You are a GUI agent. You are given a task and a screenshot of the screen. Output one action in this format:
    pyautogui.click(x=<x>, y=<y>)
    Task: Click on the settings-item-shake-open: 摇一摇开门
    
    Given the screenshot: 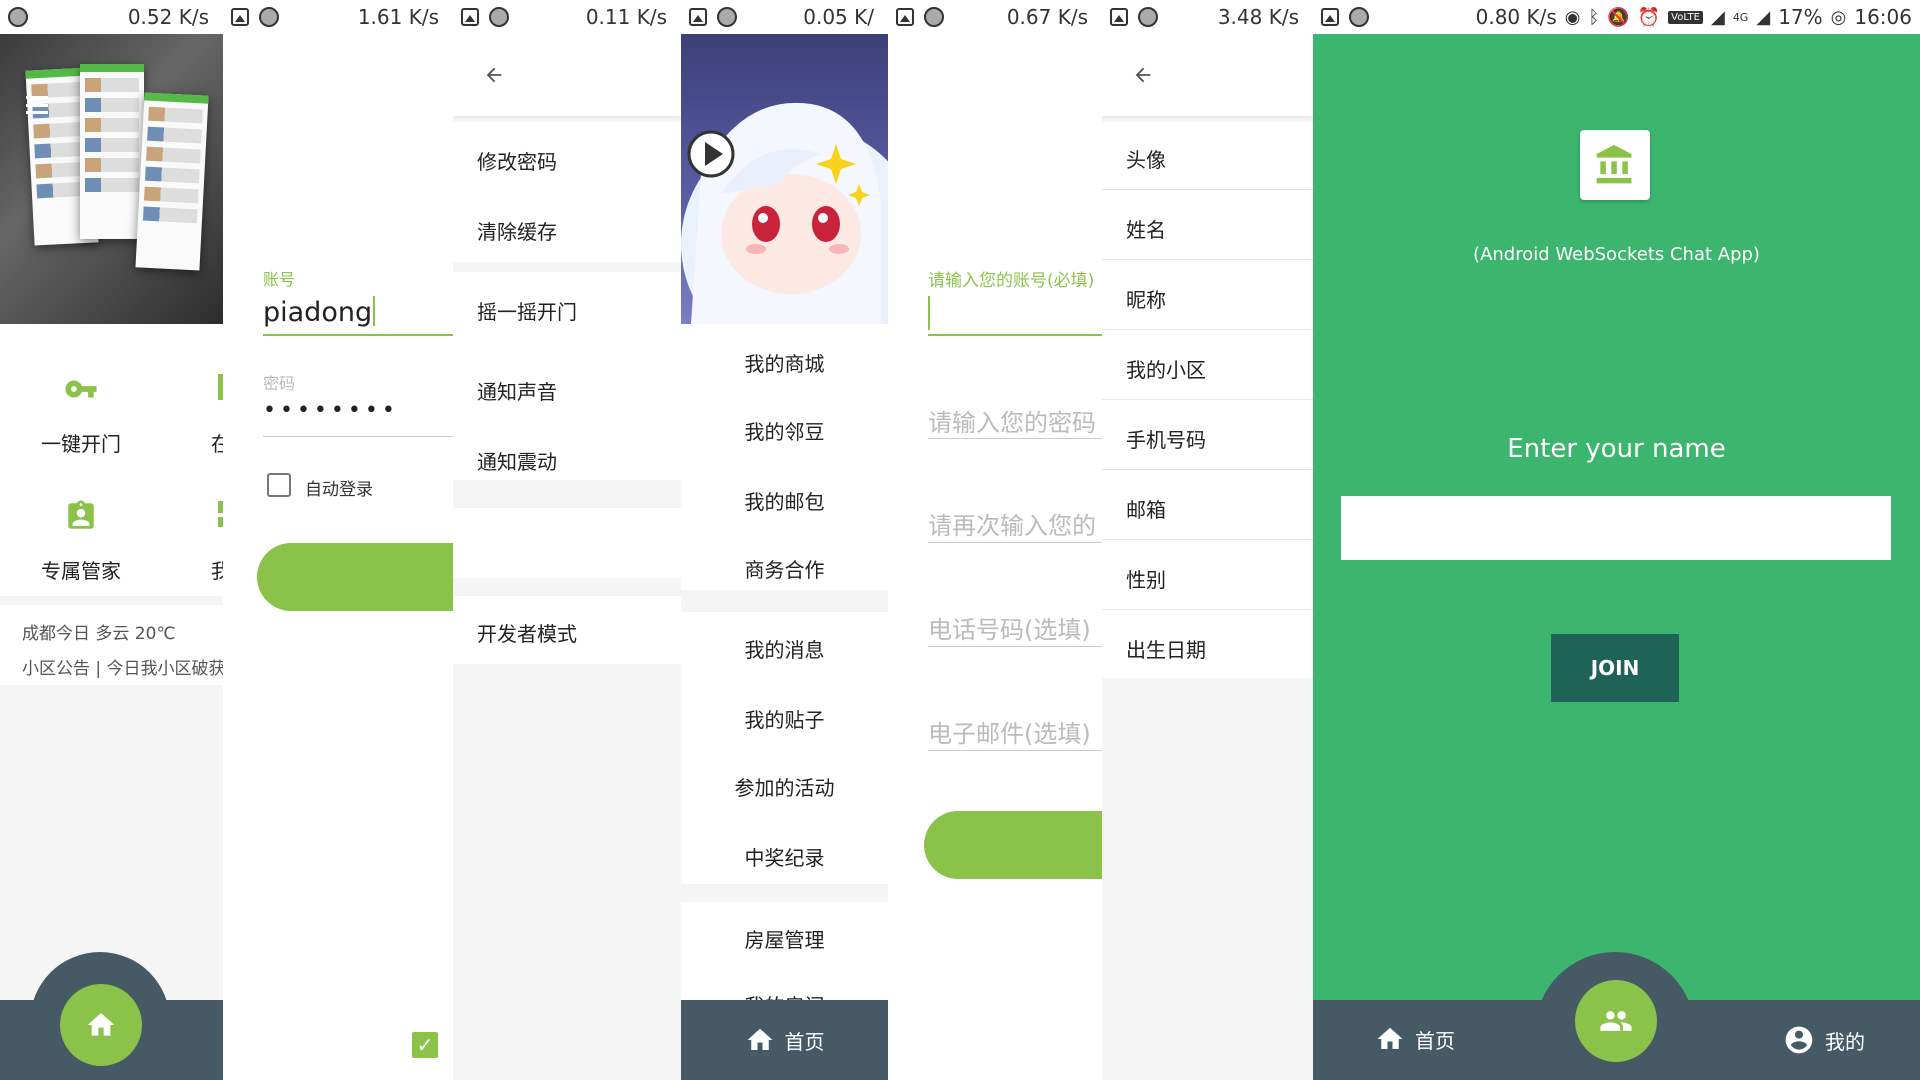 What is the action you would take?
    pyautogui.click(x=527, y=310)
    